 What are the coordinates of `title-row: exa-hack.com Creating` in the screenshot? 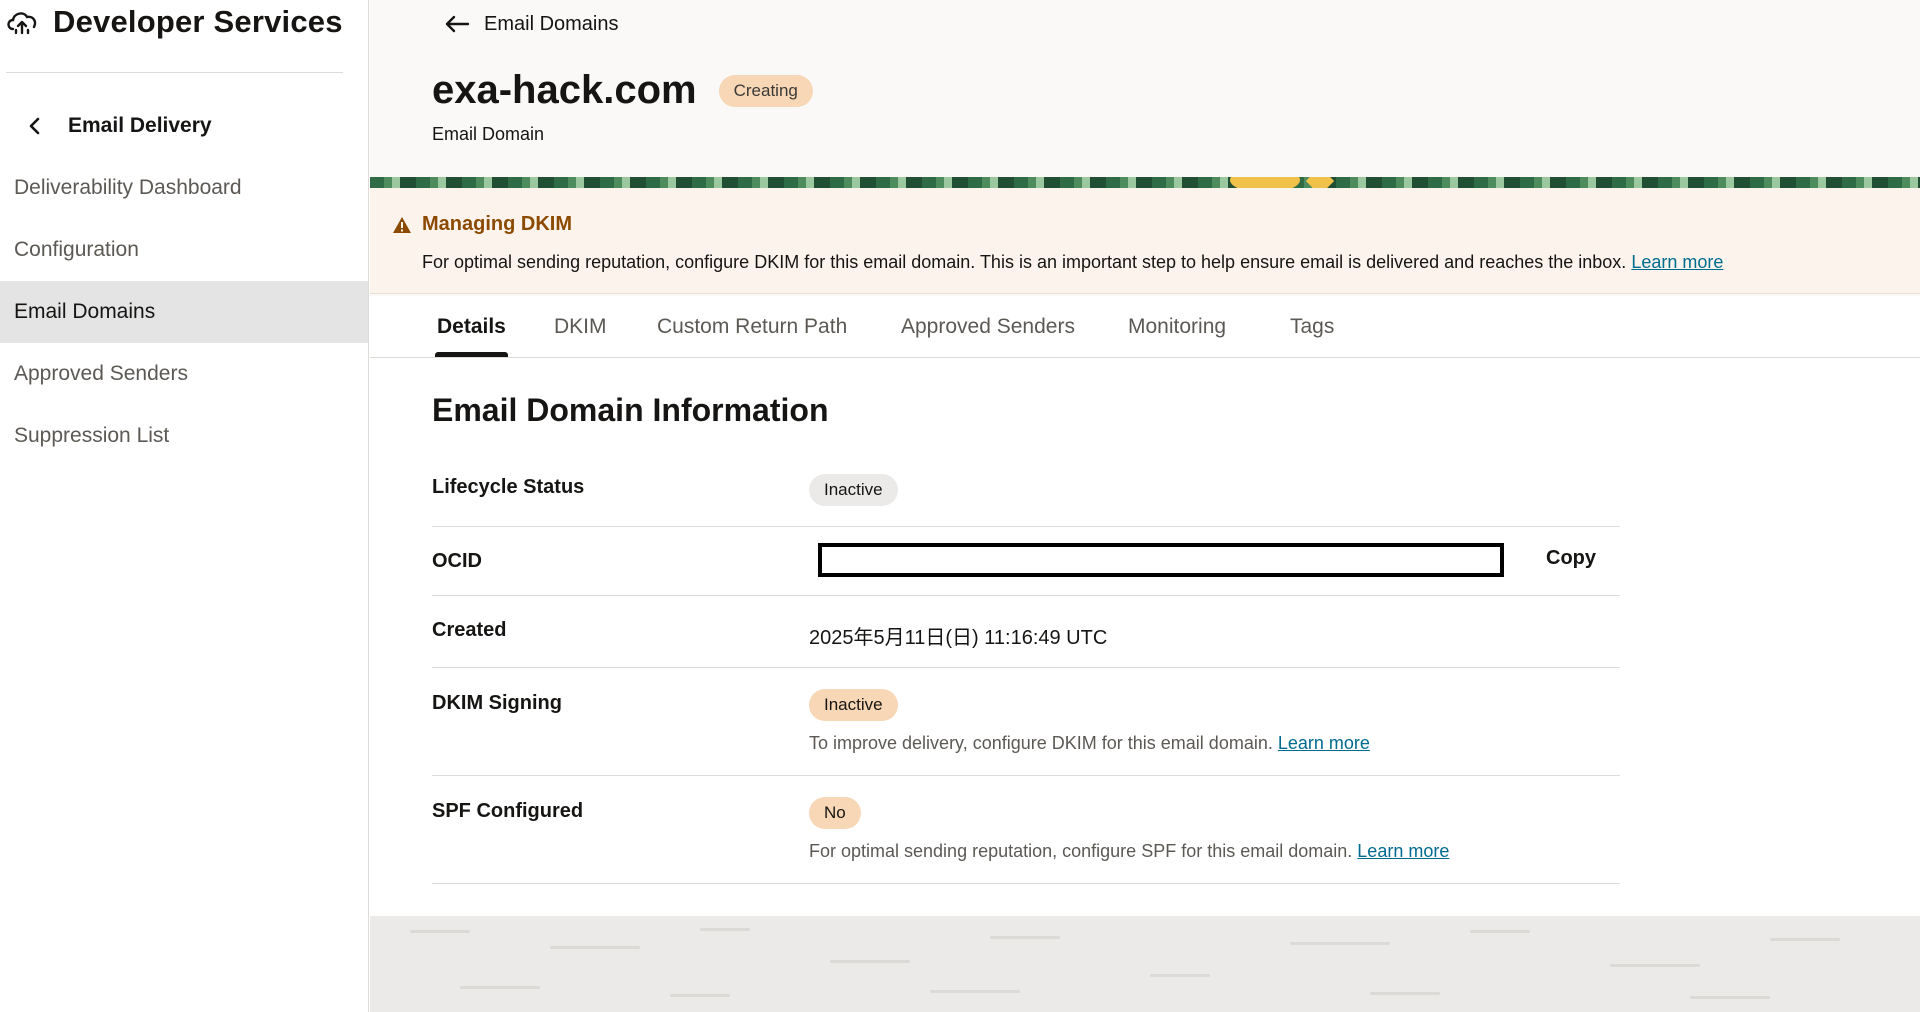 It's located at (622, 90).